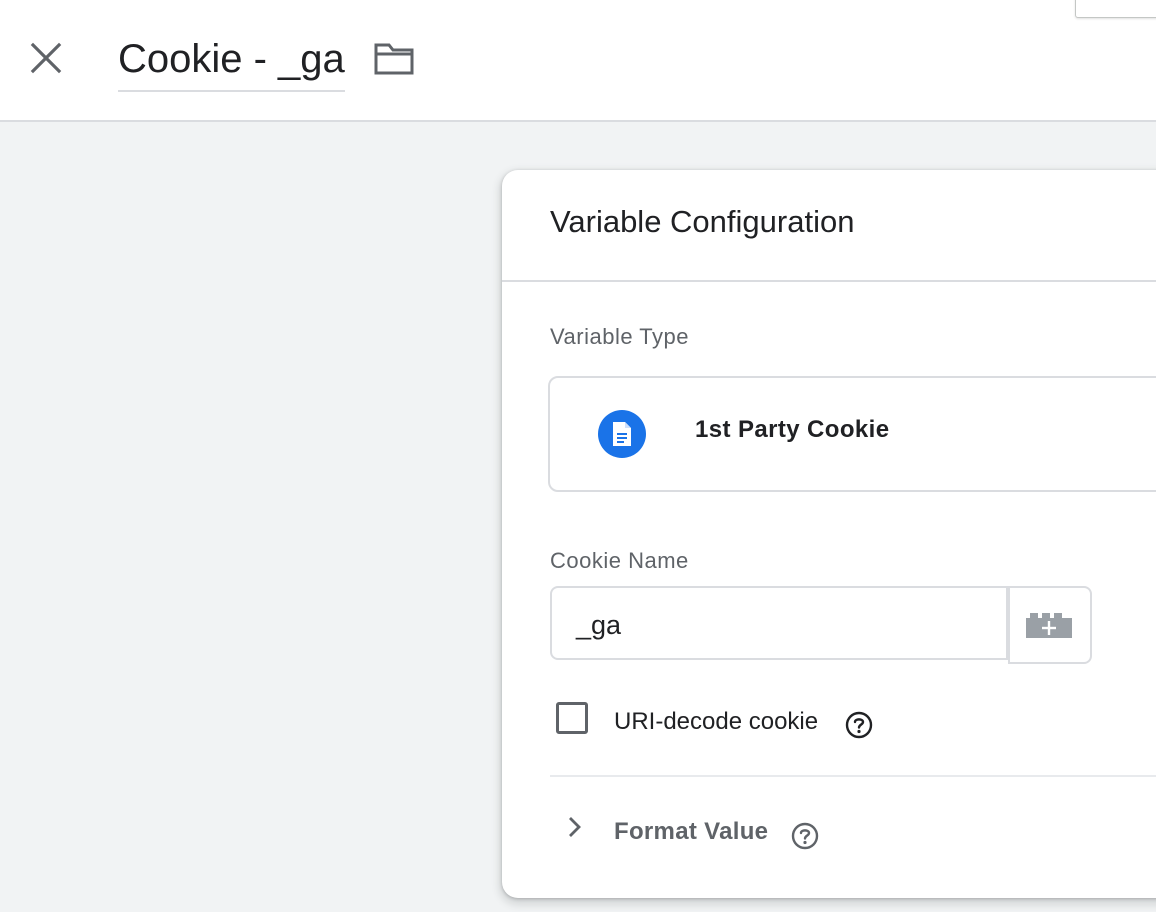 This screenshot has width=1156, height=912. What do you see at coordinates (578, 61) in the screenshot?
I see `editor-header: Cookie - _ga` at bounding box center [578, 61].